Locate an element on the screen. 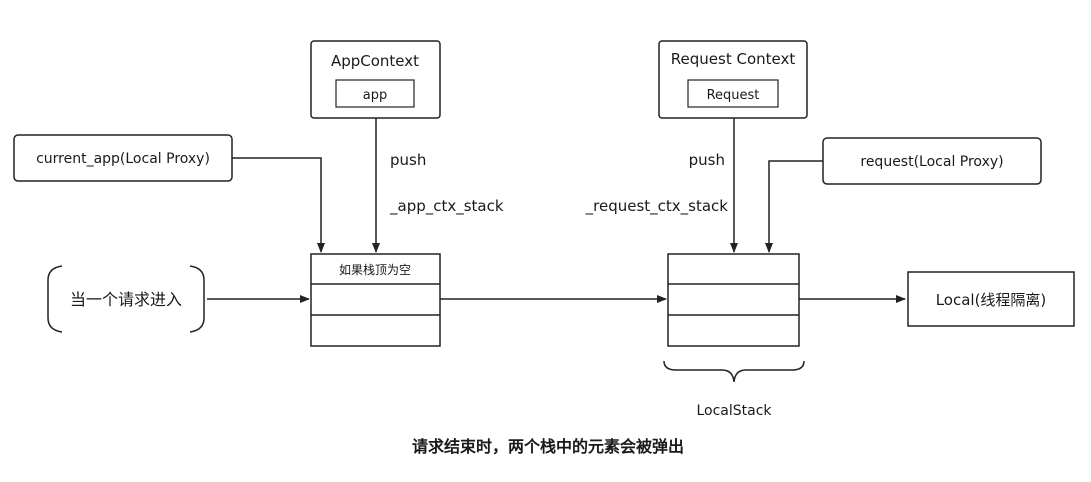 The image size is (1091, 482). request-entry-label: 当一个请求进入 is located at coordinates (126, 299).